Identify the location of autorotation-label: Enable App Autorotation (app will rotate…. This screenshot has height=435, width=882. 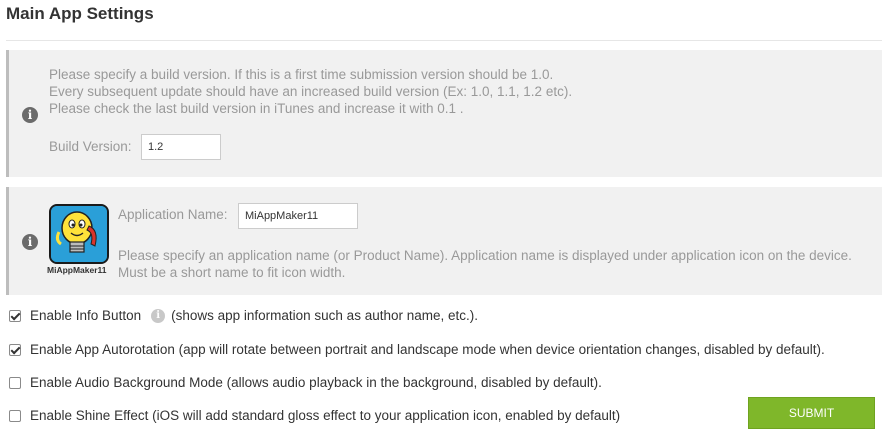
(427, 349).